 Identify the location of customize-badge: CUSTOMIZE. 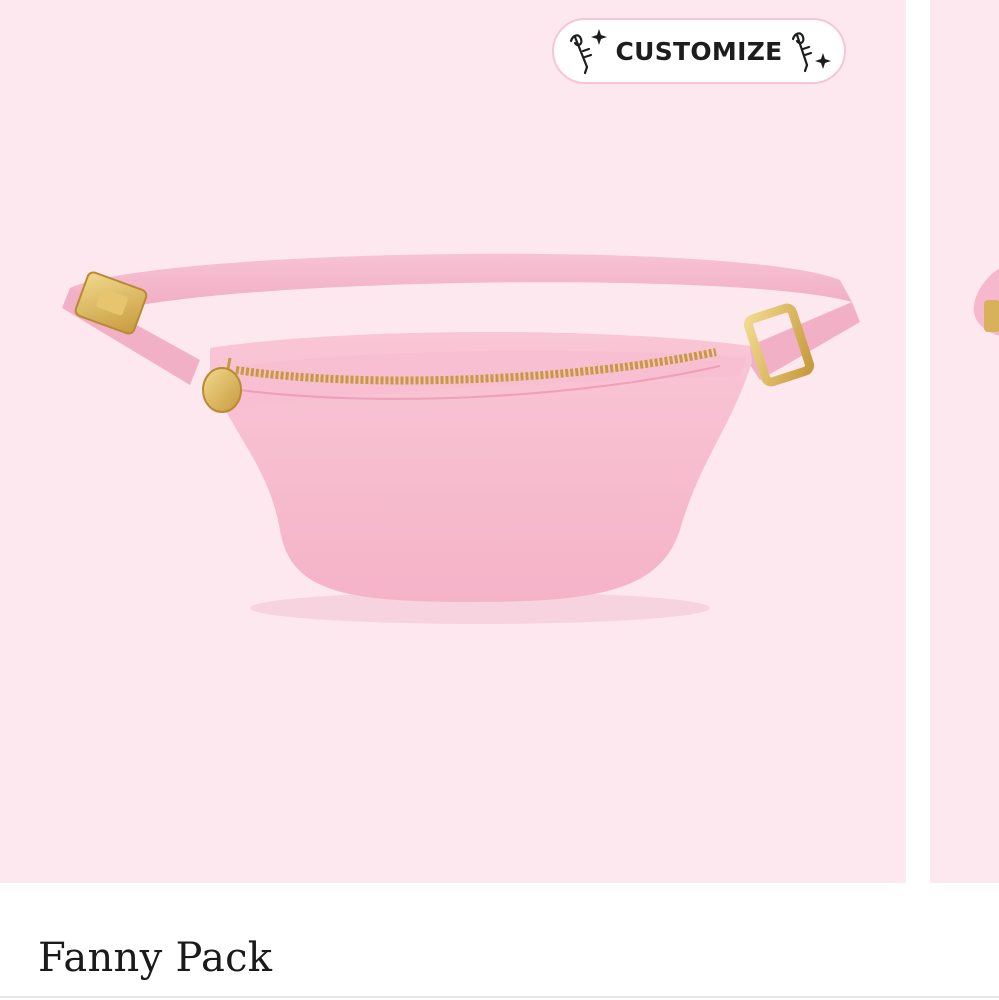
(699, 51).